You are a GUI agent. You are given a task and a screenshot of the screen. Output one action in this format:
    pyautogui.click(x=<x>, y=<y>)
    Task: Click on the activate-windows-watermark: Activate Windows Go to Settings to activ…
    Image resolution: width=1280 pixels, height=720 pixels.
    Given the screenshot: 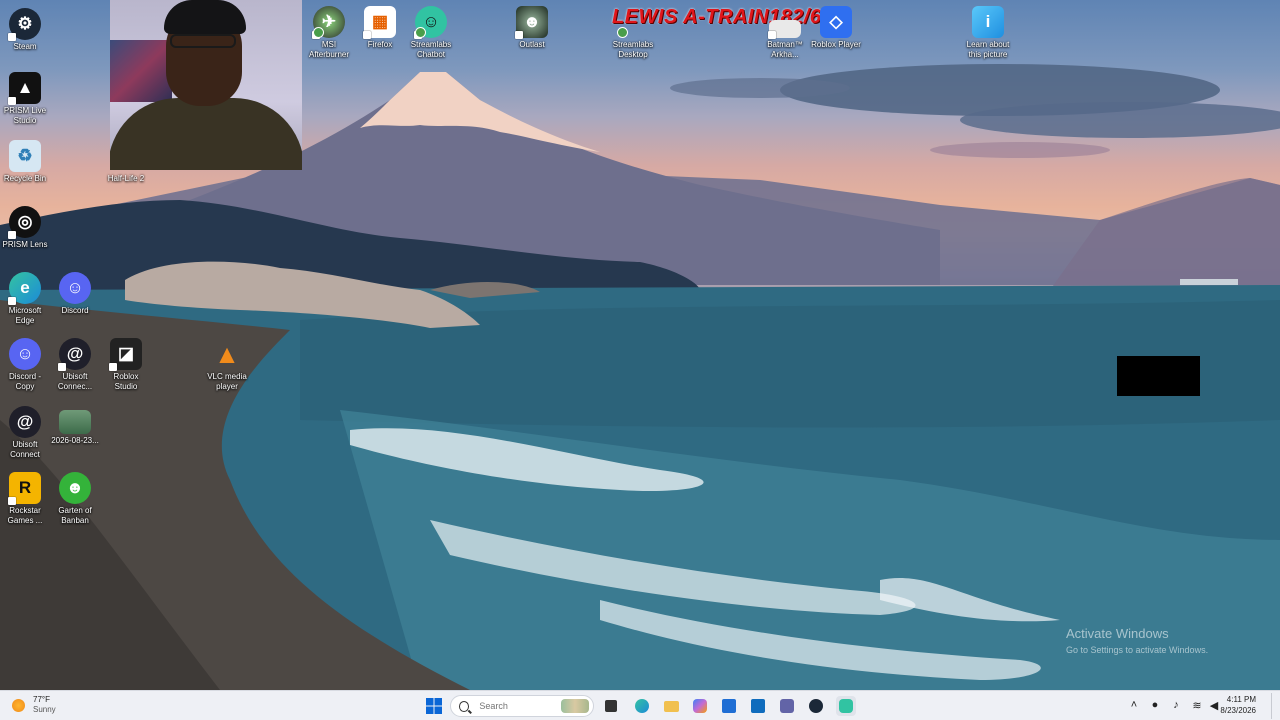 What is the action you would take?
    pyautogui.click(x=1137, y=640)
    